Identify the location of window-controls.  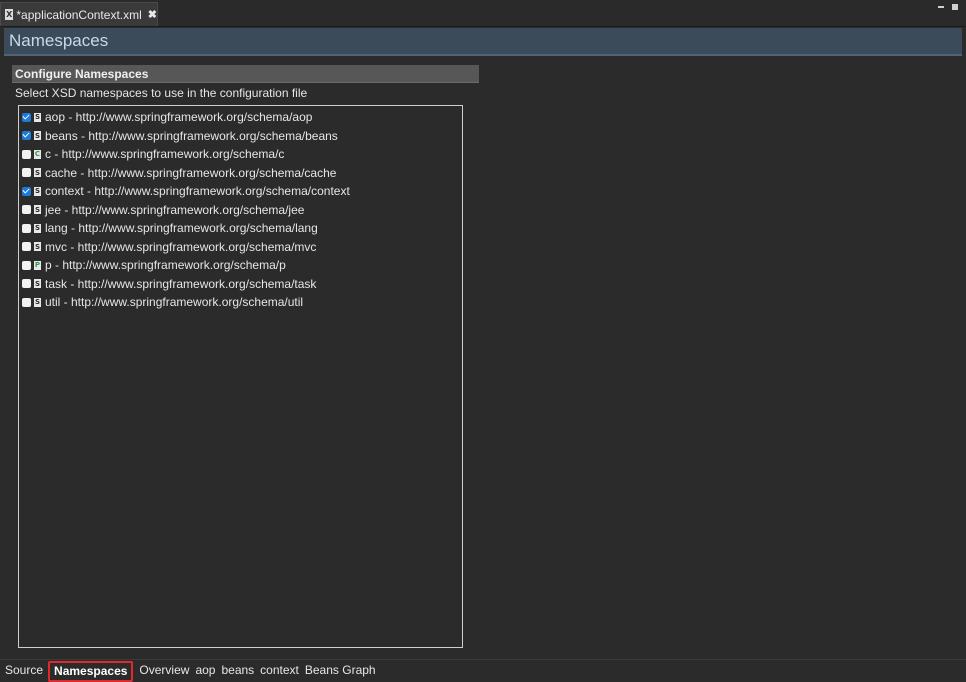
(948, 7).